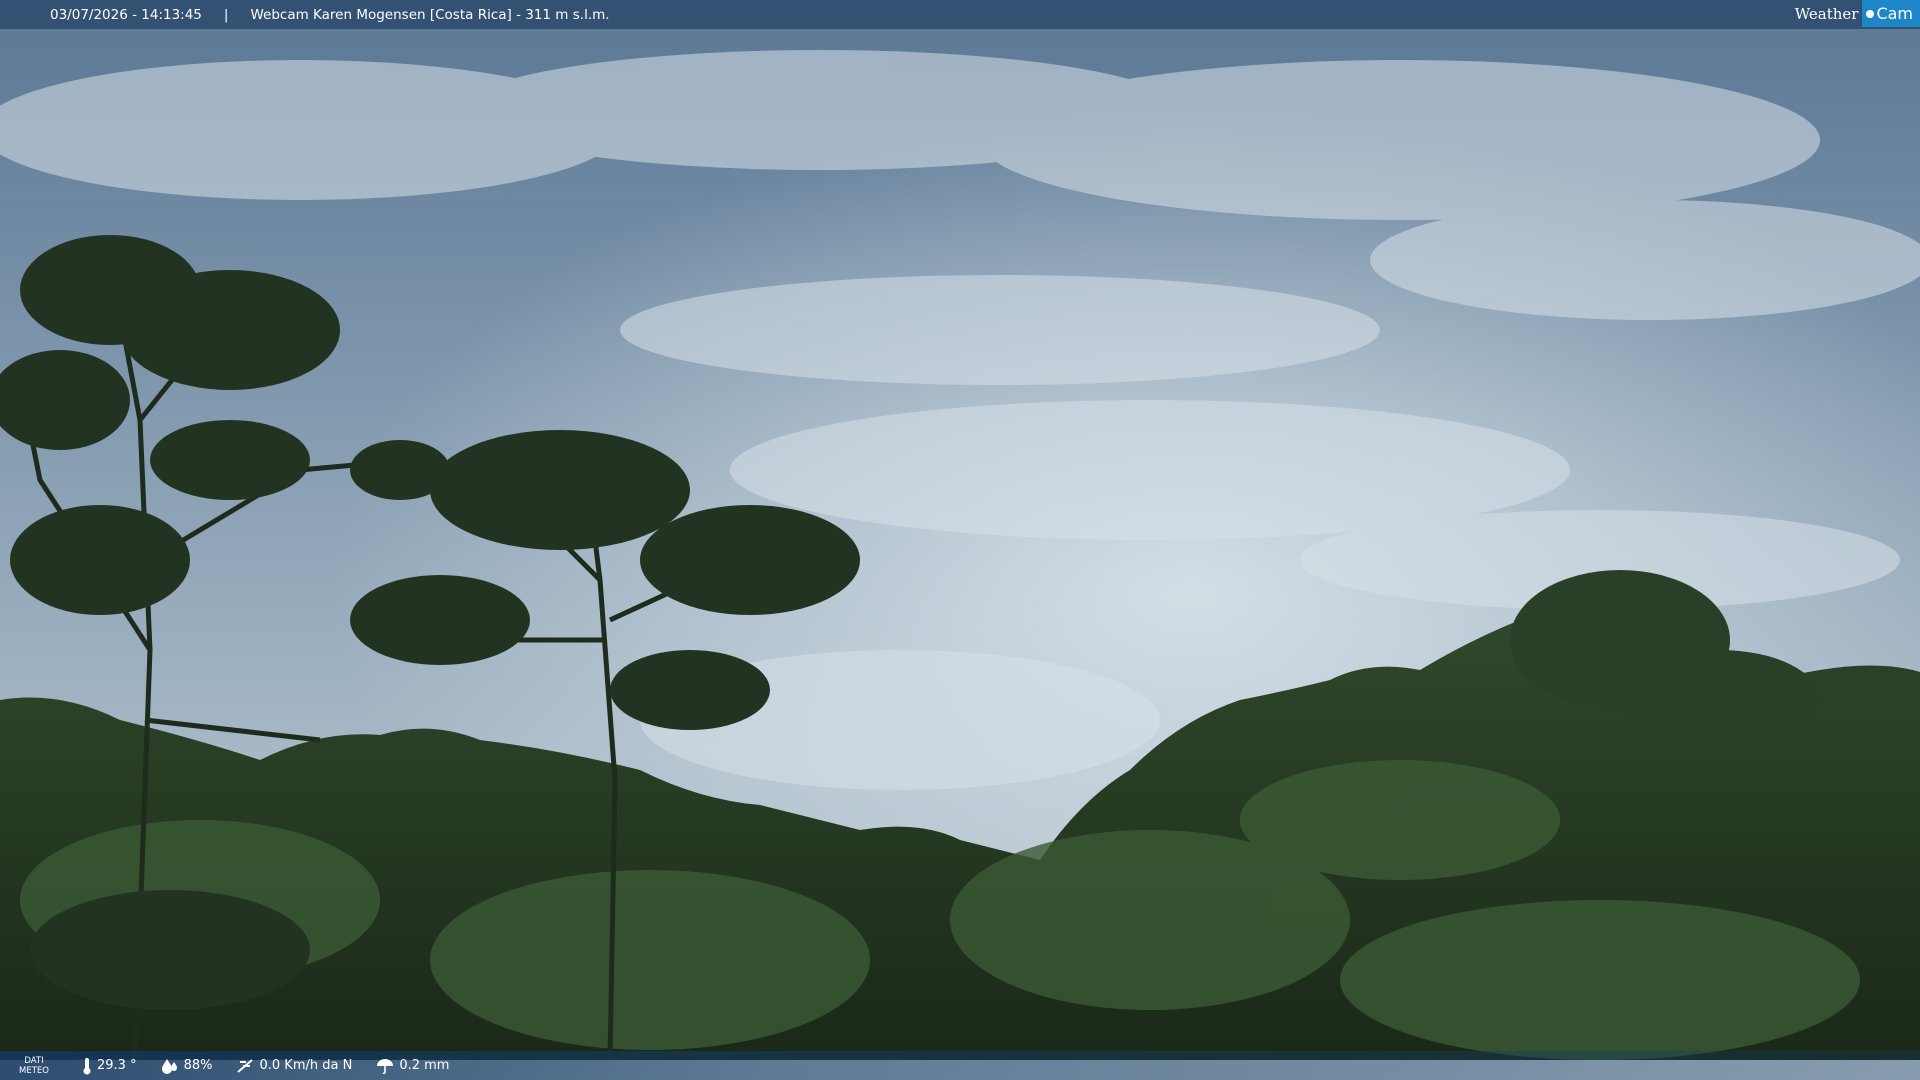 This screenshot has height=1080, width=1920. Describe the element at coordinates (34, 1070) in the screenshot. I see `dati-line2: METEO` at that location.